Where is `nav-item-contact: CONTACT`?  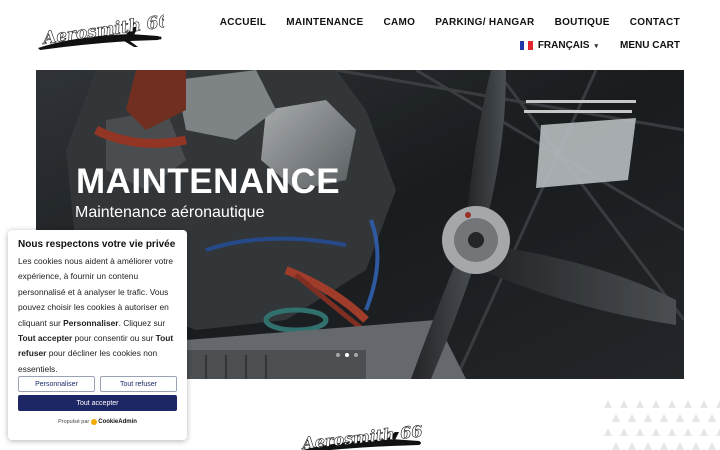 nav-item-contact: CONTACT is located at coordinates (655, 22).